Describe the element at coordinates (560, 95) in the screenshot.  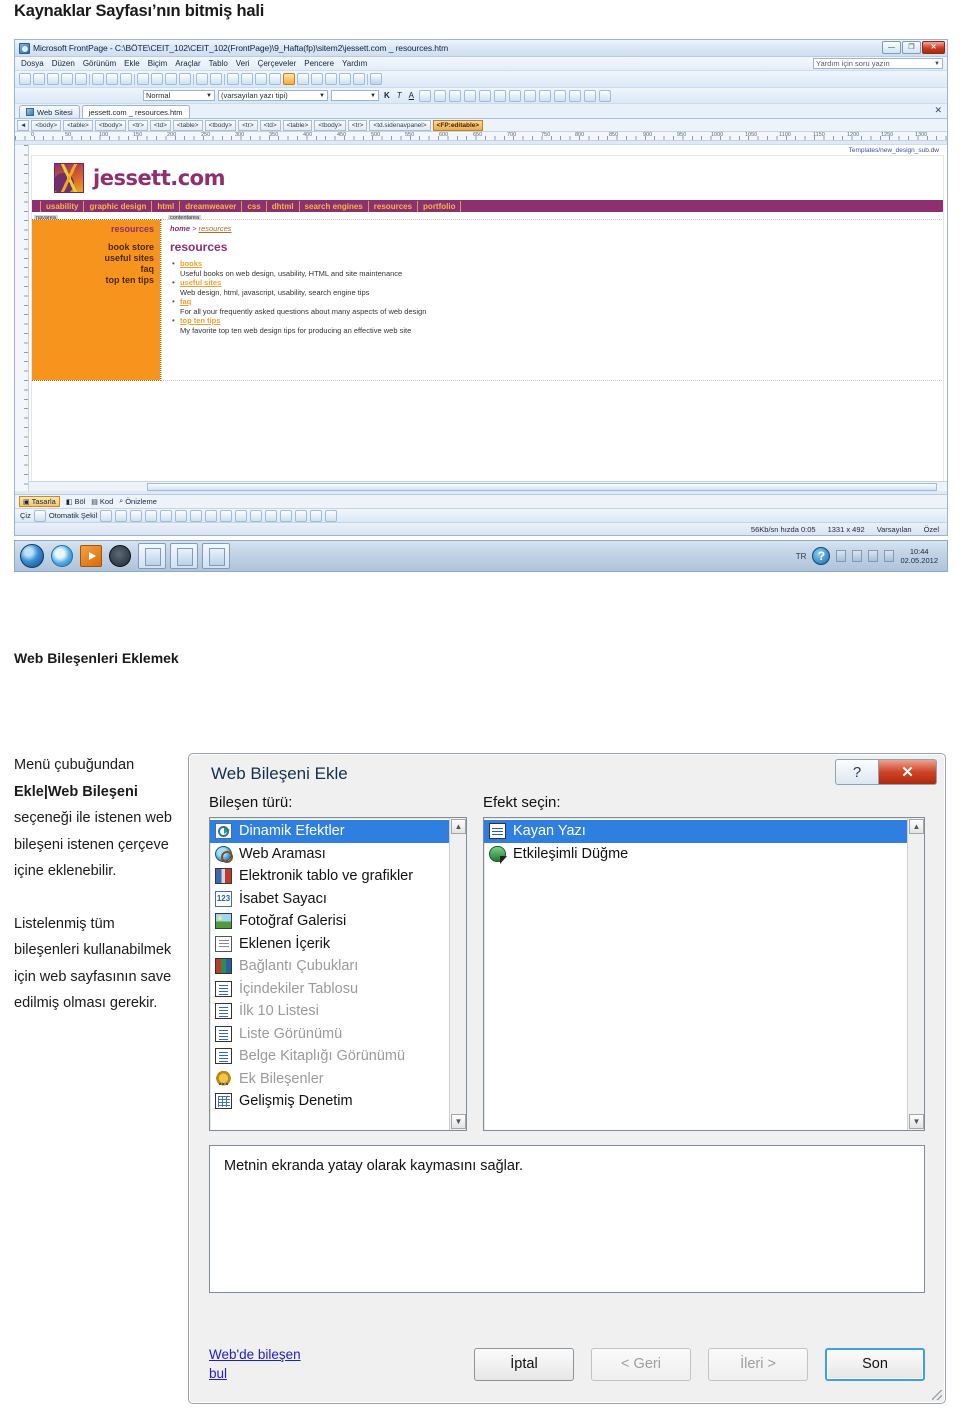
I see `increase-indent-icon` at that location.